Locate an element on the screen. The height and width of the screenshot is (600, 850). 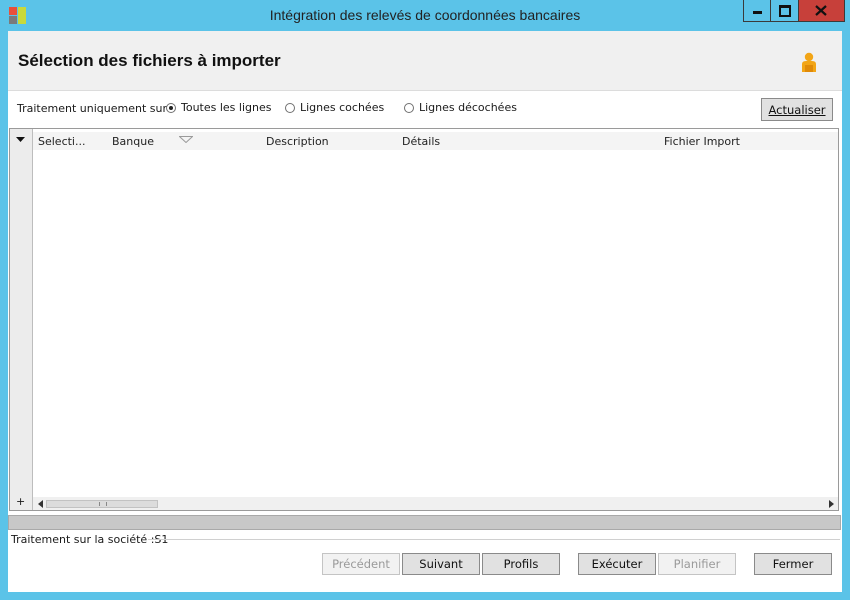
next-button: Suivant is located at coordinates (441, 564).